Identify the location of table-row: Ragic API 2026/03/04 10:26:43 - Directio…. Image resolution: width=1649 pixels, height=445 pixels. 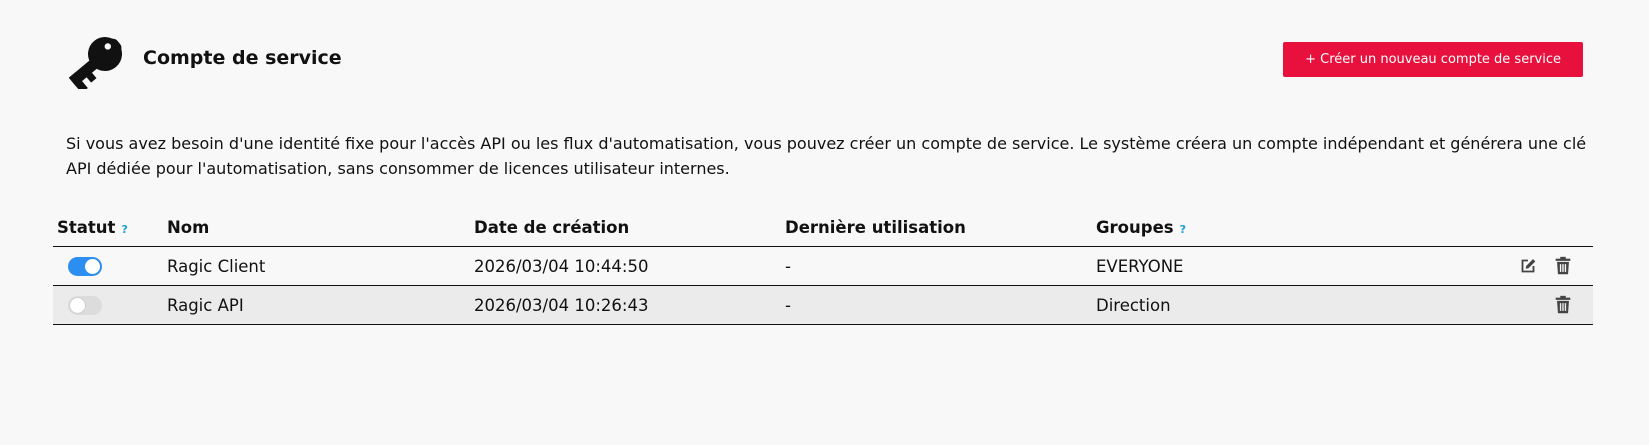
(823, 305).